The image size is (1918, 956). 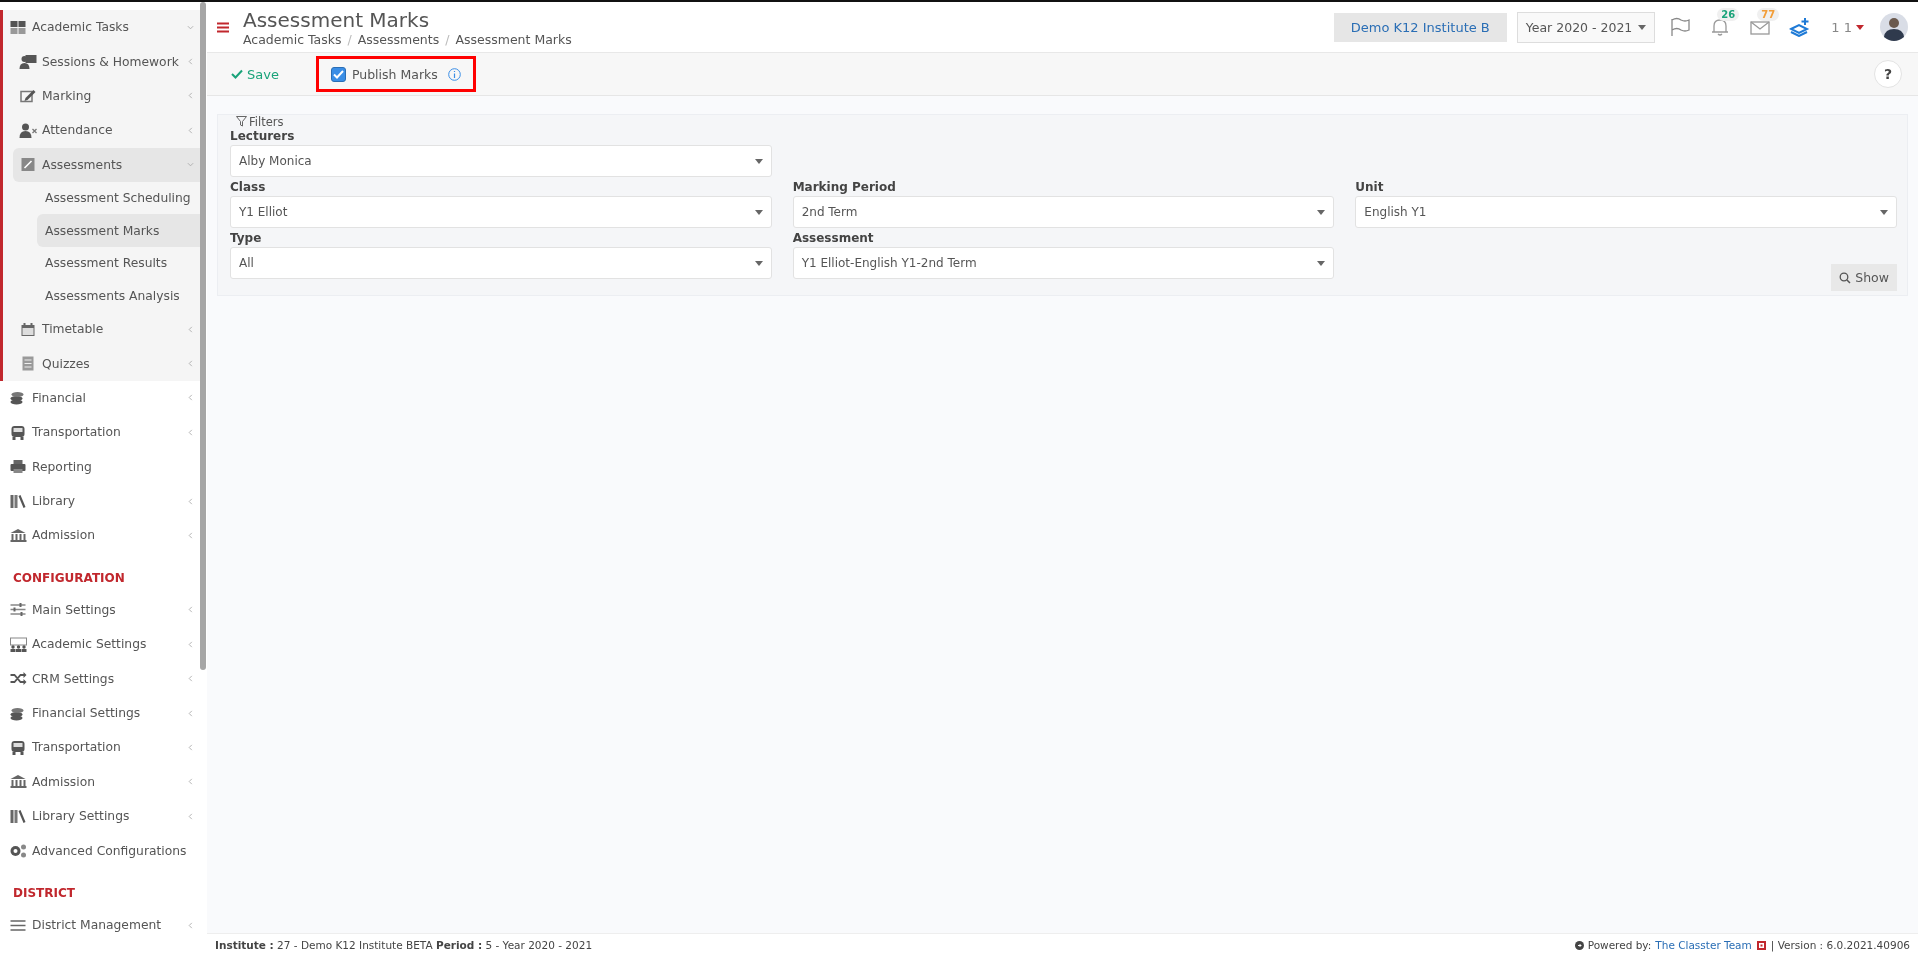 What do you see at coordinates (241, 121) in the screenshot?
I see `filter-icon` at bounding box center [241, 121].